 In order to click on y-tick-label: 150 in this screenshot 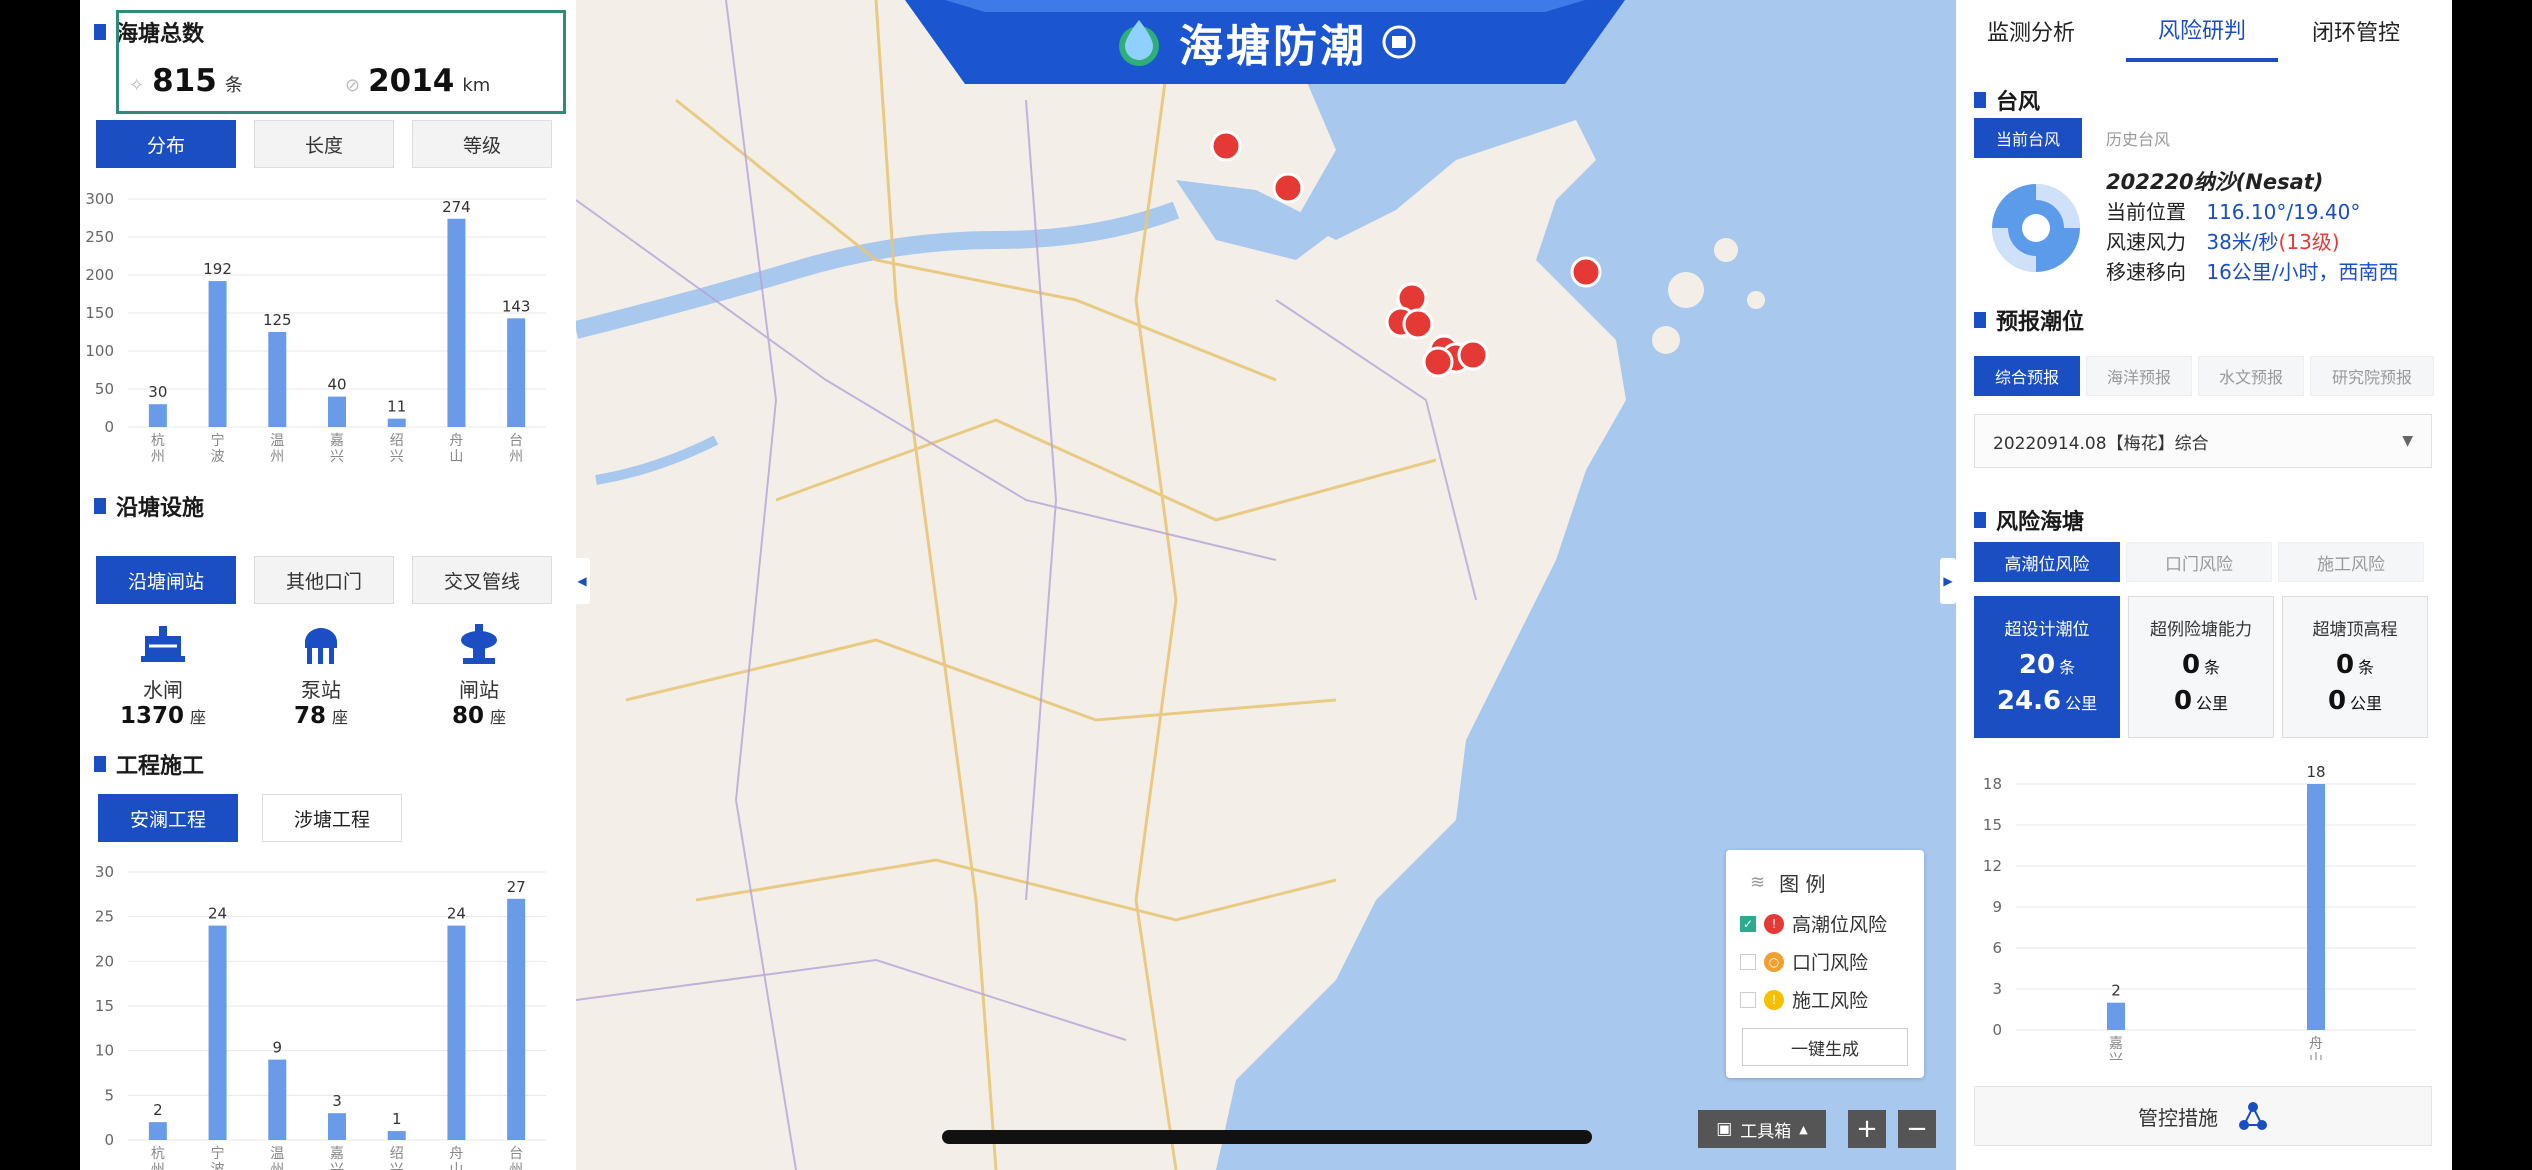, I will do `click(99, 313)`.